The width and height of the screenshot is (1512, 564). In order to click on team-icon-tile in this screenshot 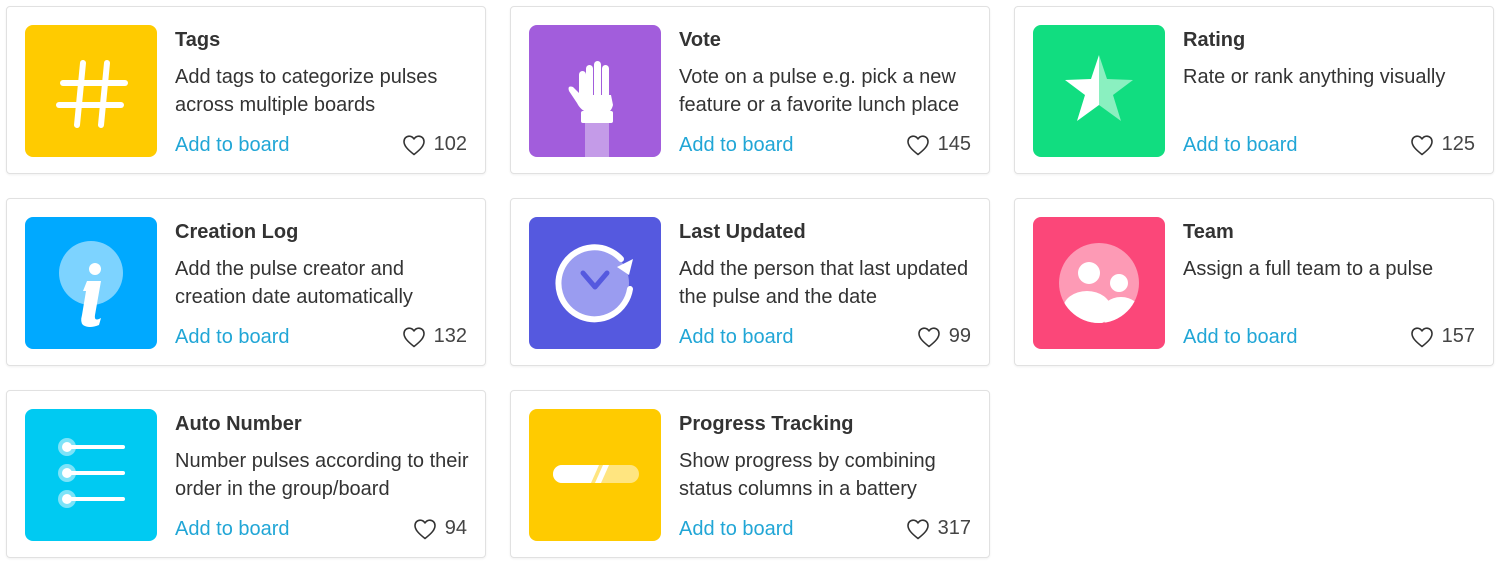, I will do `click(1099, 283)`.